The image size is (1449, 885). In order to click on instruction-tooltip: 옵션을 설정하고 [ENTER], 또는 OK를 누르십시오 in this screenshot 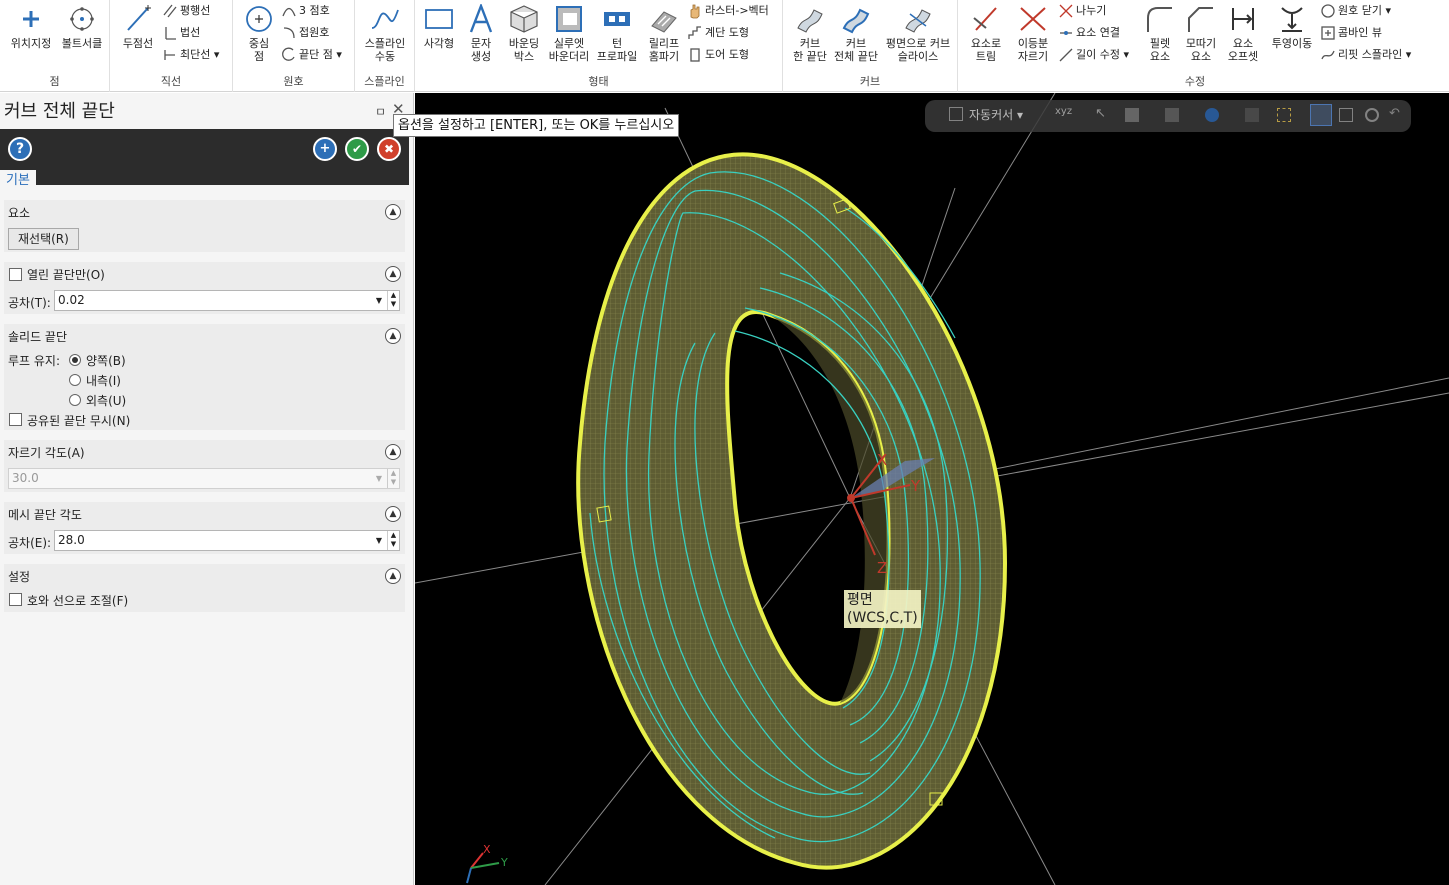, I will do `click(536, 125)`.